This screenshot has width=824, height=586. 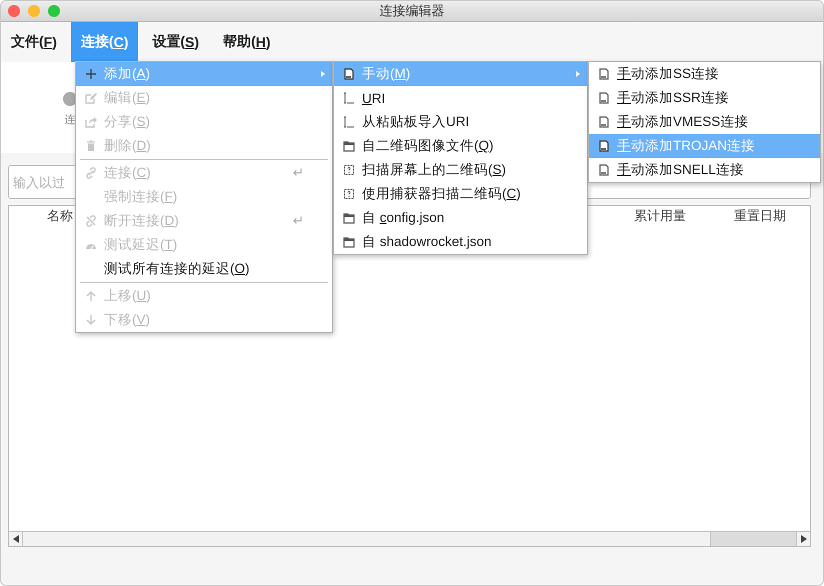 I want to click on menu-item: URI, so click(x=460, y=98).